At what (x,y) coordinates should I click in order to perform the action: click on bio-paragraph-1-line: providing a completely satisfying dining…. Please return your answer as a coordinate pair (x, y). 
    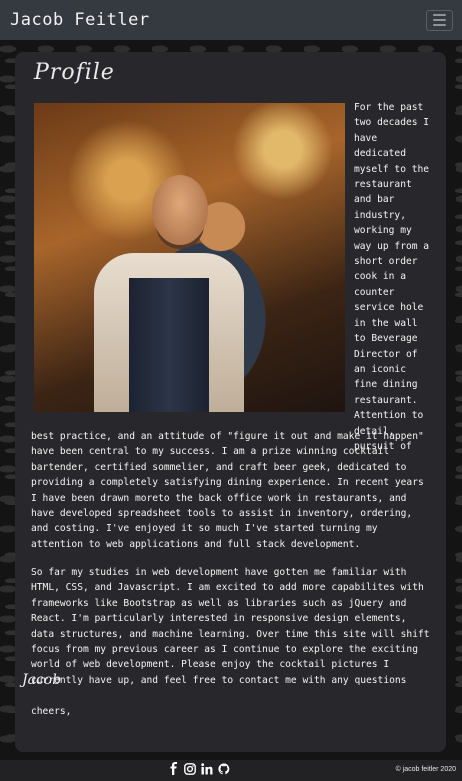
    Looking at the image, I should click on (227, 483).